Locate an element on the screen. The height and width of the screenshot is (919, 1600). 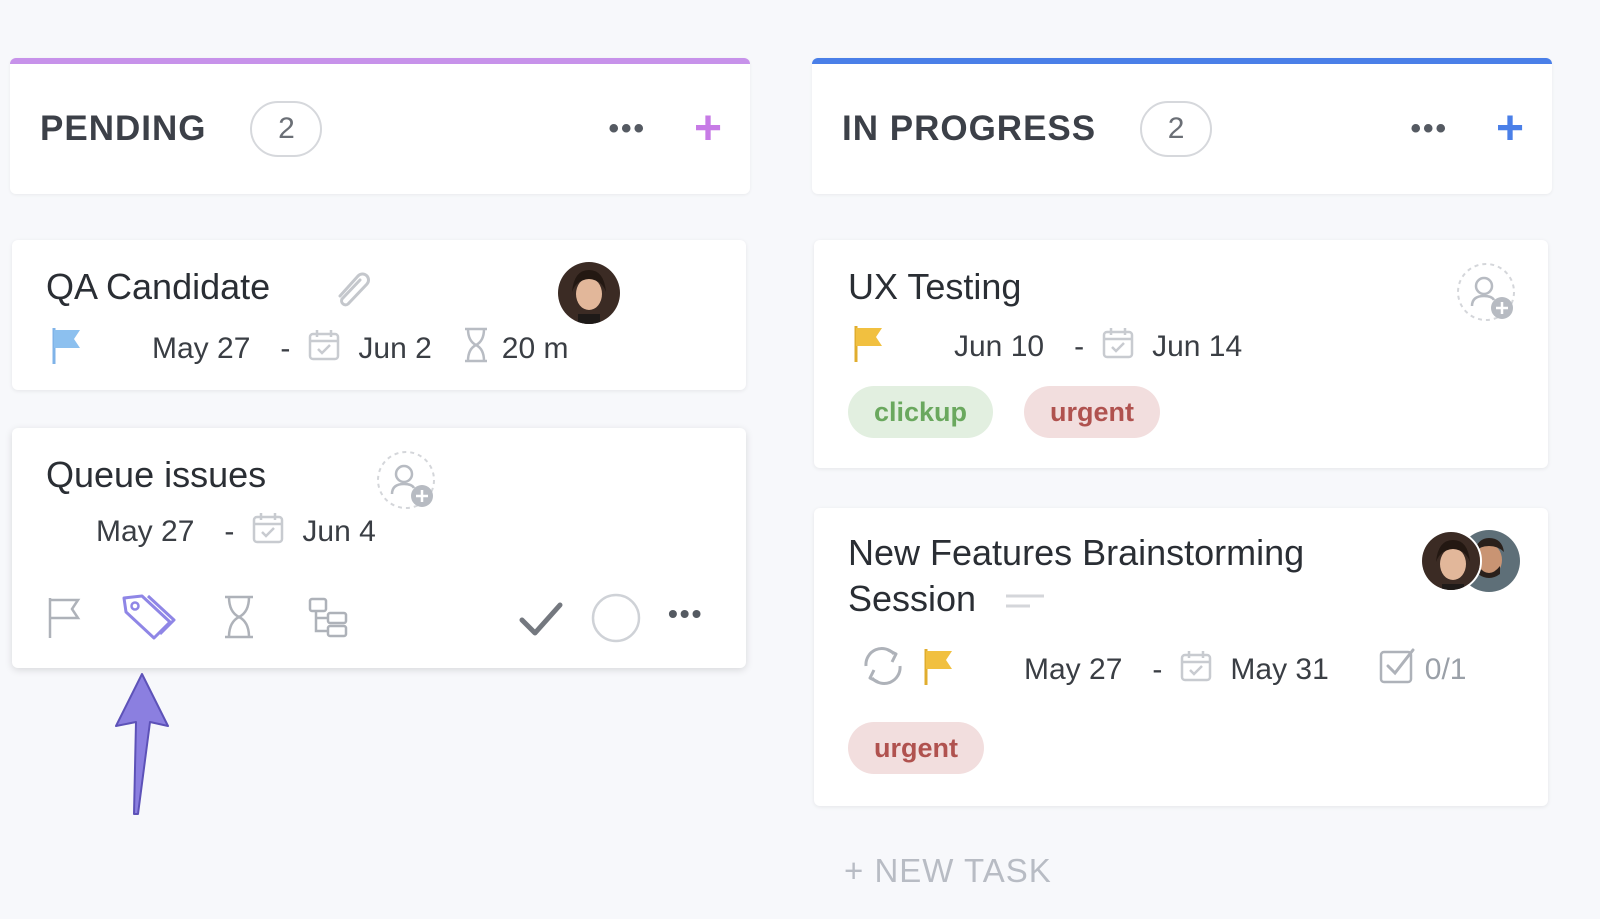
task-title: UX Testing is located at coordinates (934, 287).